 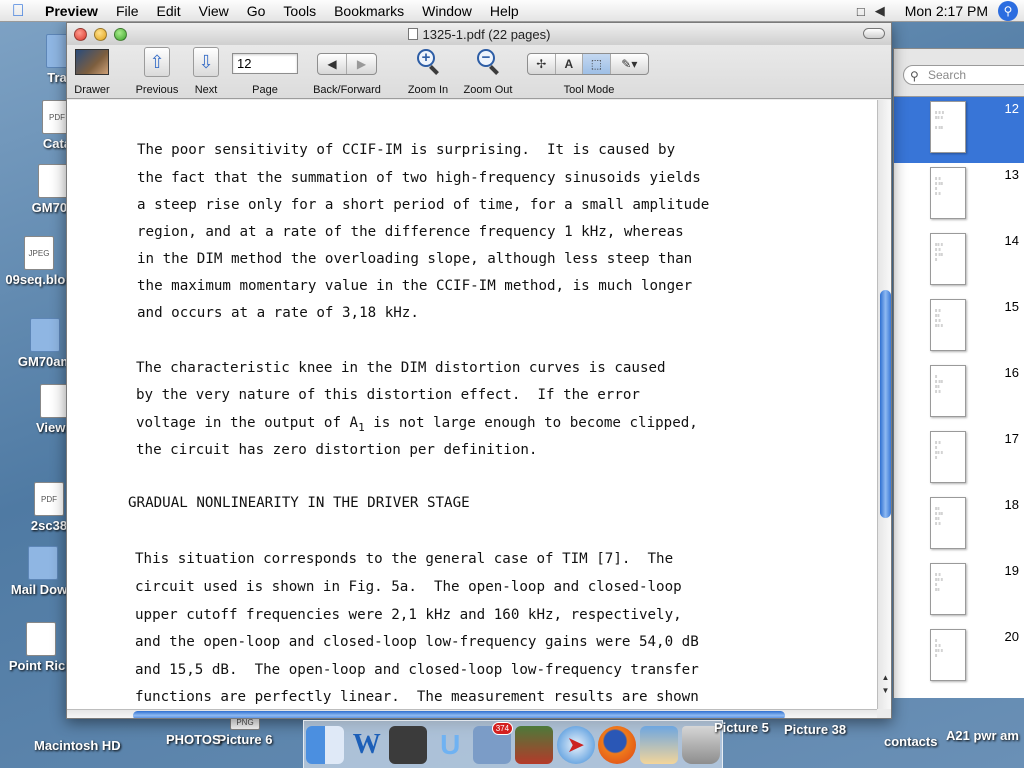 I want to click on back-forward-control: ◀ ▶ Back/Forward, so click(x=347, y=71).